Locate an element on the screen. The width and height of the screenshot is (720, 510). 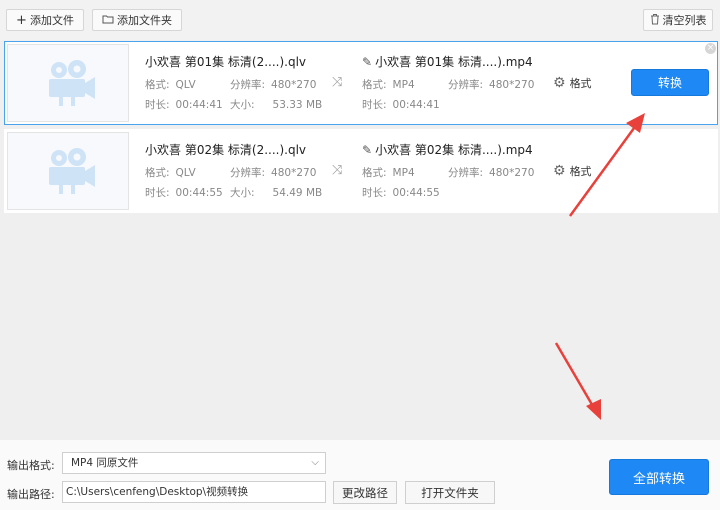
output-file-name: ✎ 小欢喜 第01集 标清....).mp4 is located at coordinates (447, 61).